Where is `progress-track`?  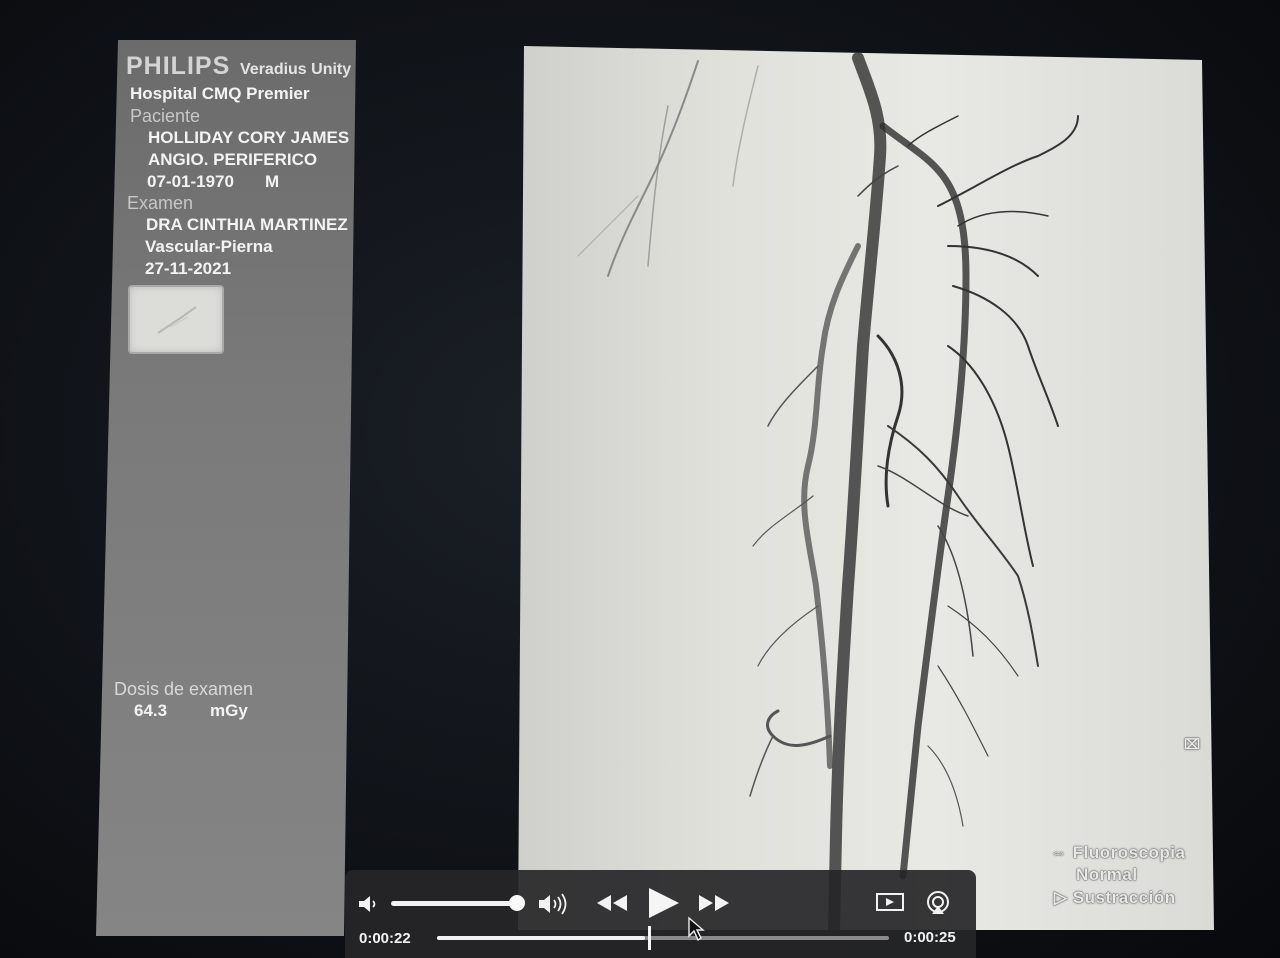
progress-track is located at coordinates (663, 938).